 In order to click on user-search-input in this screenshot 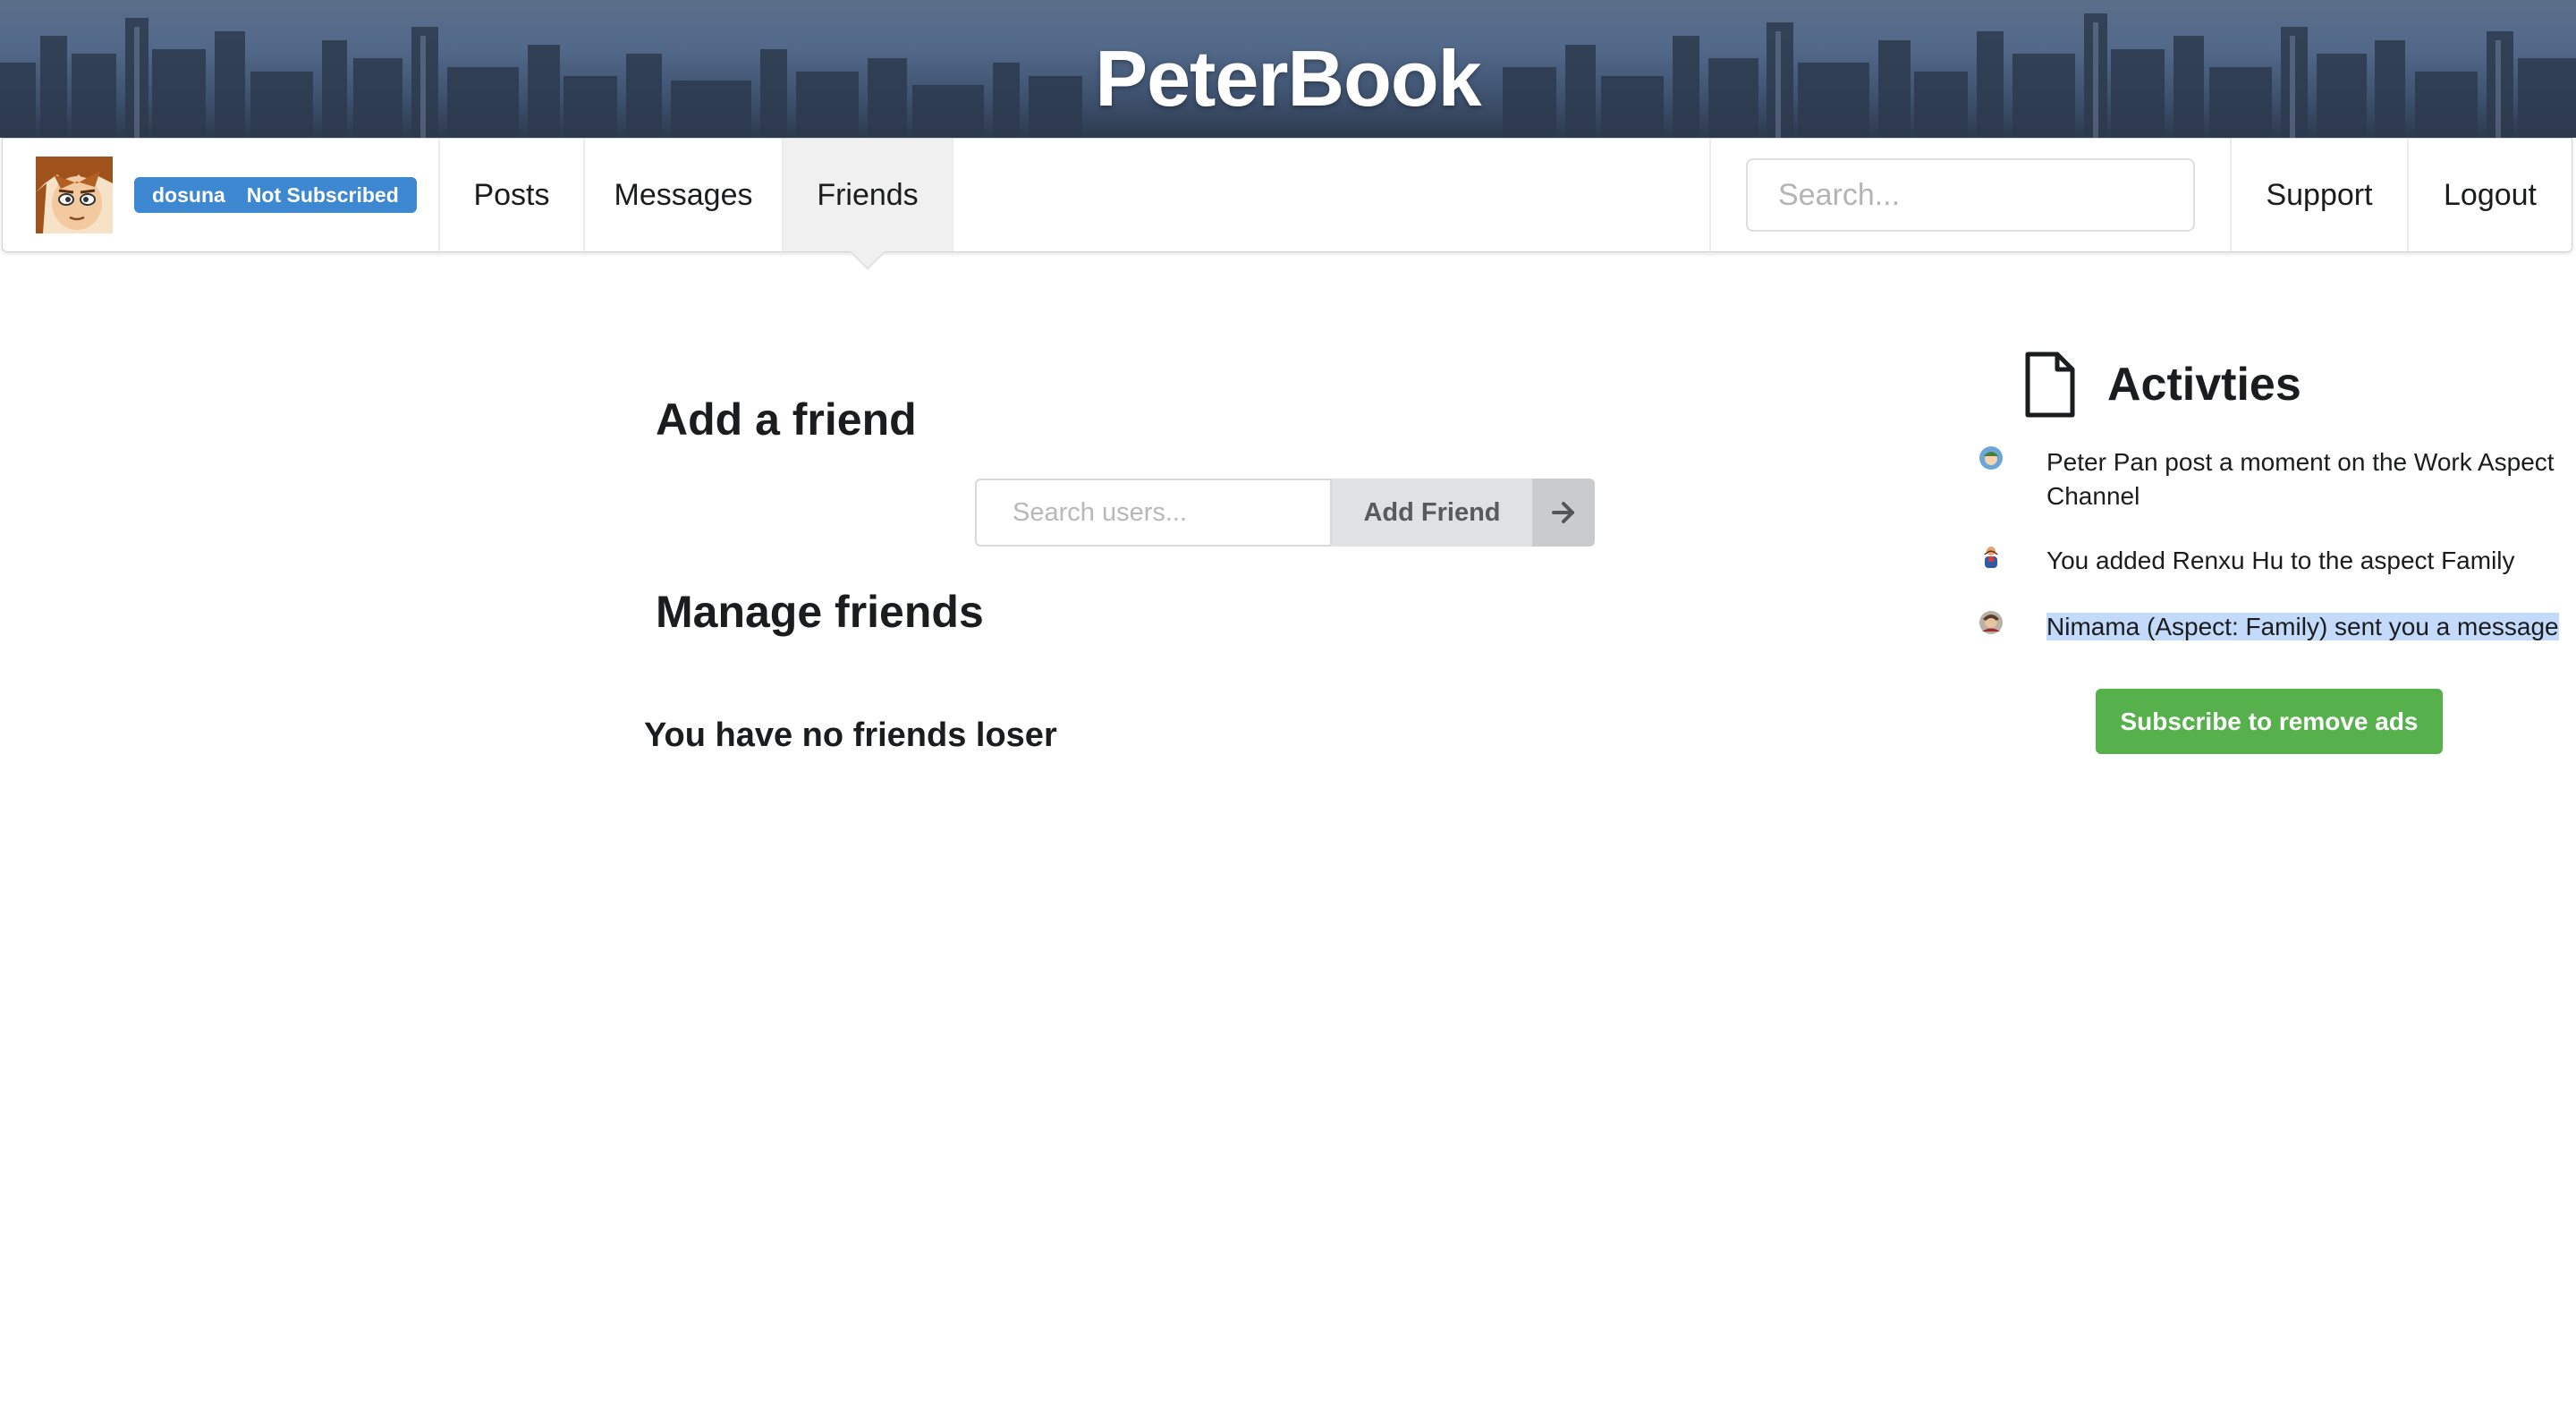, I will do `click(1181, 512)`.